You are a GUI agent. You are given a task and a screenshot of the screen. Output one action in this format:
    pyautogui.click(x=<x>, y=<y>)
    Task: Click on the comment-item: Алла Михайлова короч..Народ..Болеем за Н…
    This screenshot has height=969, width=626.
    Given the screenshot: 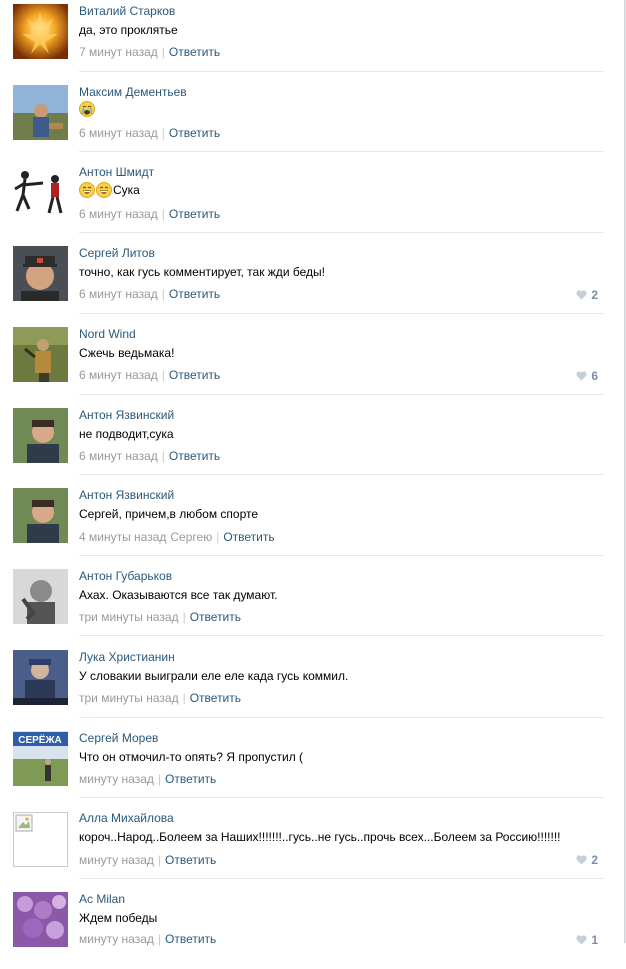 What is the action you would take?
    pyautogui.click(x=313, y=847)
    